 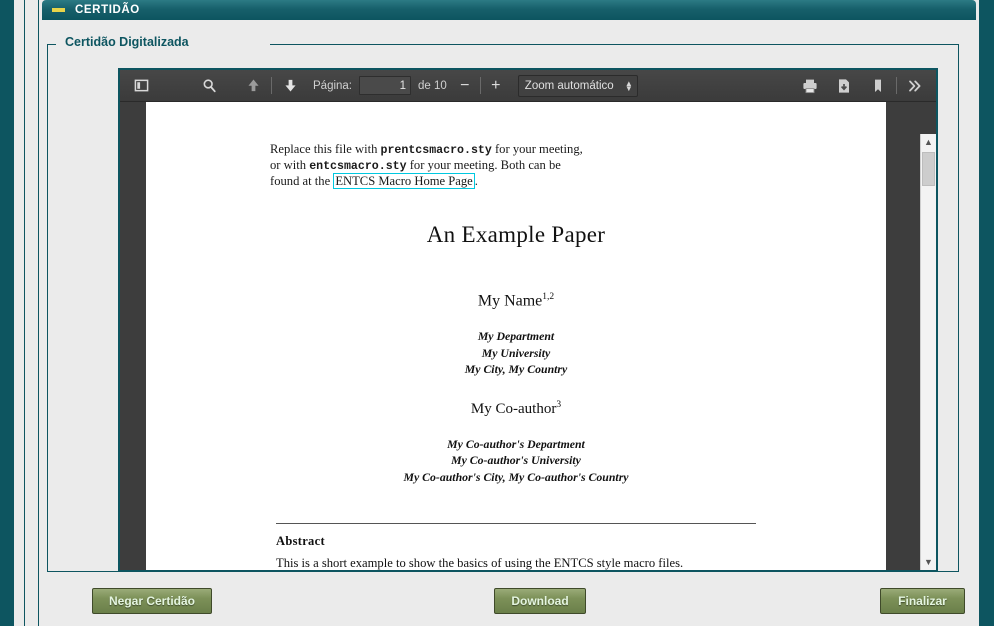 I want to click on notice-text-5: found at the, so click(x=302, y=181).